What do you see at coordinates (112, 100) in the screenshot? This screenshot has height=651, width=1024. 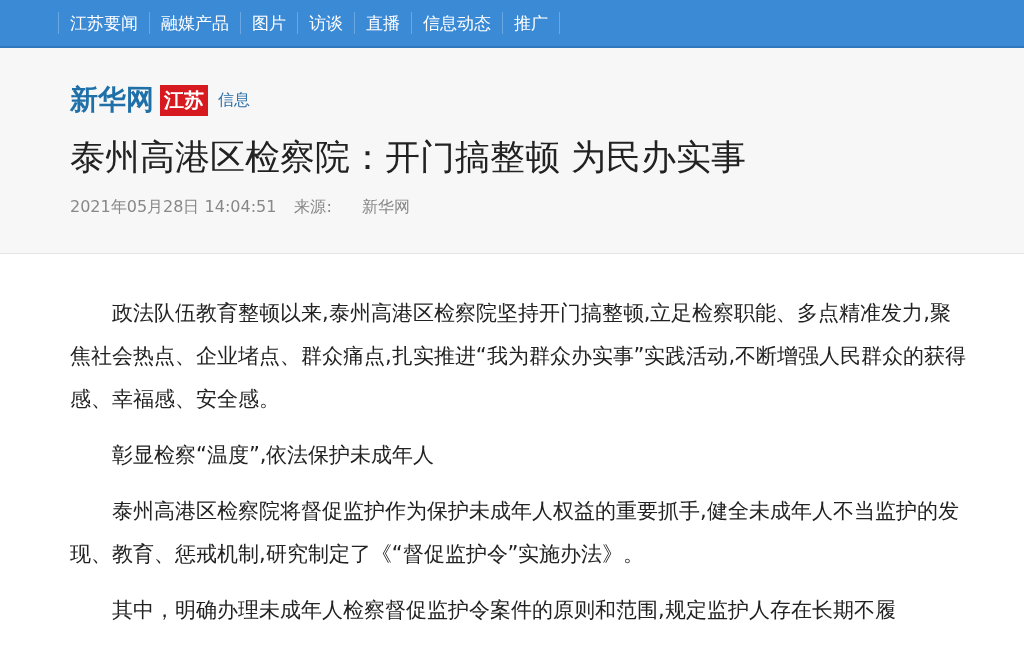 I see `site-logo: 新华网` at bounding box center [112, 100].